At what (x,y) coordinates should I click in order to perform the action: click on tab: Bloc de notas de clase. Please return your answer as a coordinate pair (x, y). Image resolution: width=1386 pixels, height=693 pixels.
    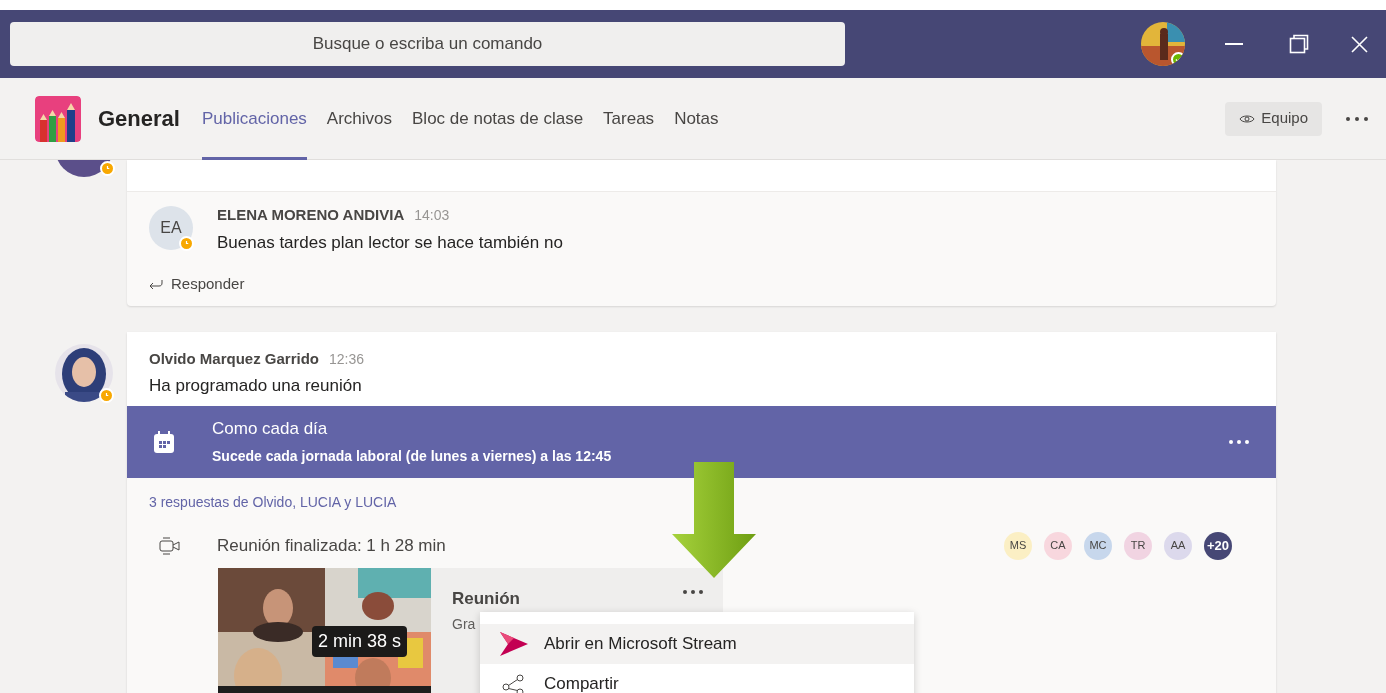
    Looking at the image, I should click on (498, 118).